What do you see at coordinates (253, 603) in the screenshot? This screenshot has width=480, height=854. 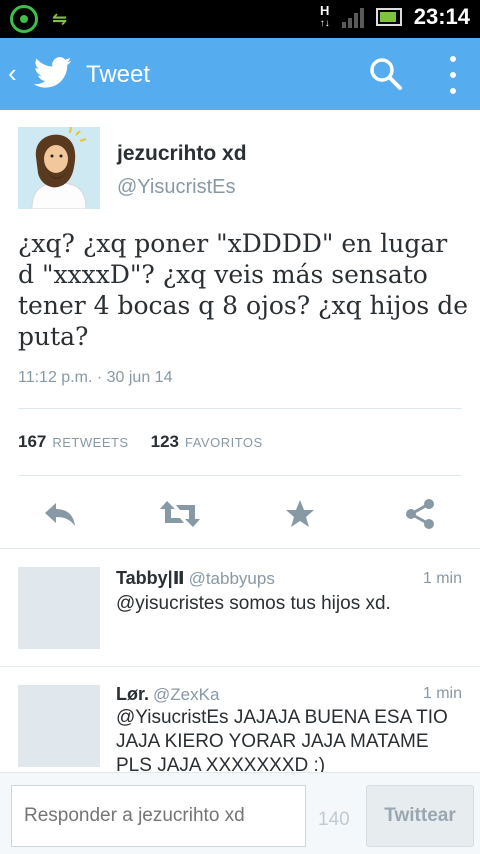 I see `reply-text: @yisucristes somos tus hijos xd.` at bounding box center [253, 603].